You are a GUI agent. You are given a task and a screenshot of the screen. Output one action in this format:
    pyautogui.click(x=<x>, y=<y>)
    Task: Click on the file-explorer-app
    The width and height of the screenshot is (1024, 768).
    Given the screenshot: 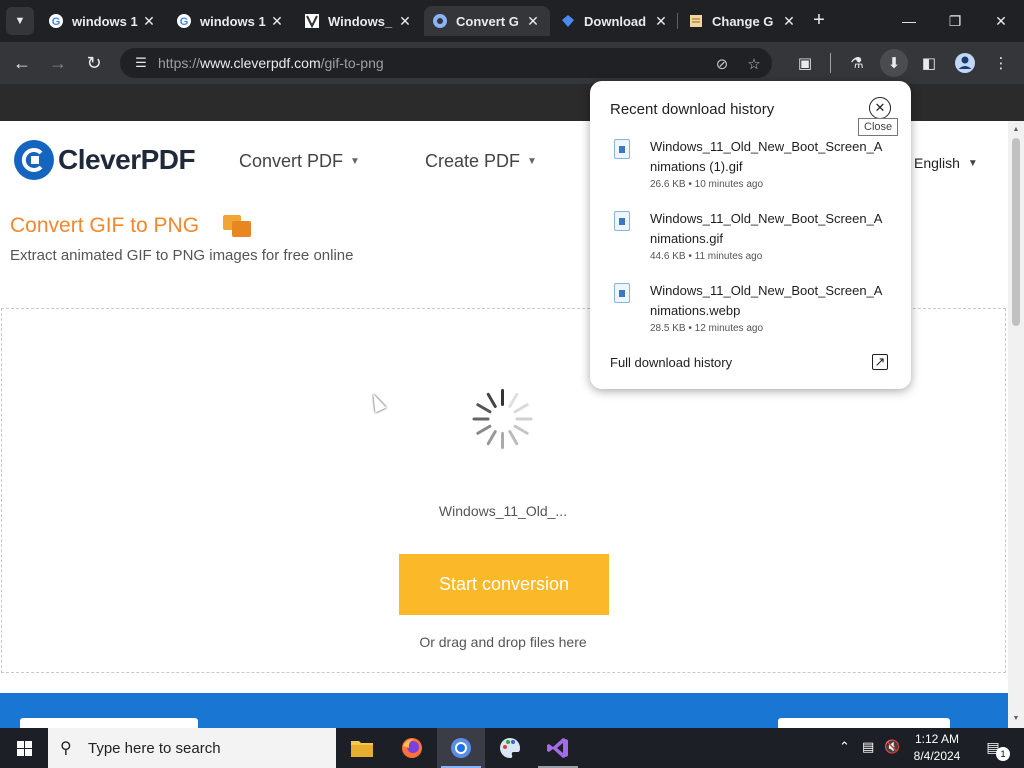 What is the action you would take?
    pyautogui.click(x=362, y=748)
    